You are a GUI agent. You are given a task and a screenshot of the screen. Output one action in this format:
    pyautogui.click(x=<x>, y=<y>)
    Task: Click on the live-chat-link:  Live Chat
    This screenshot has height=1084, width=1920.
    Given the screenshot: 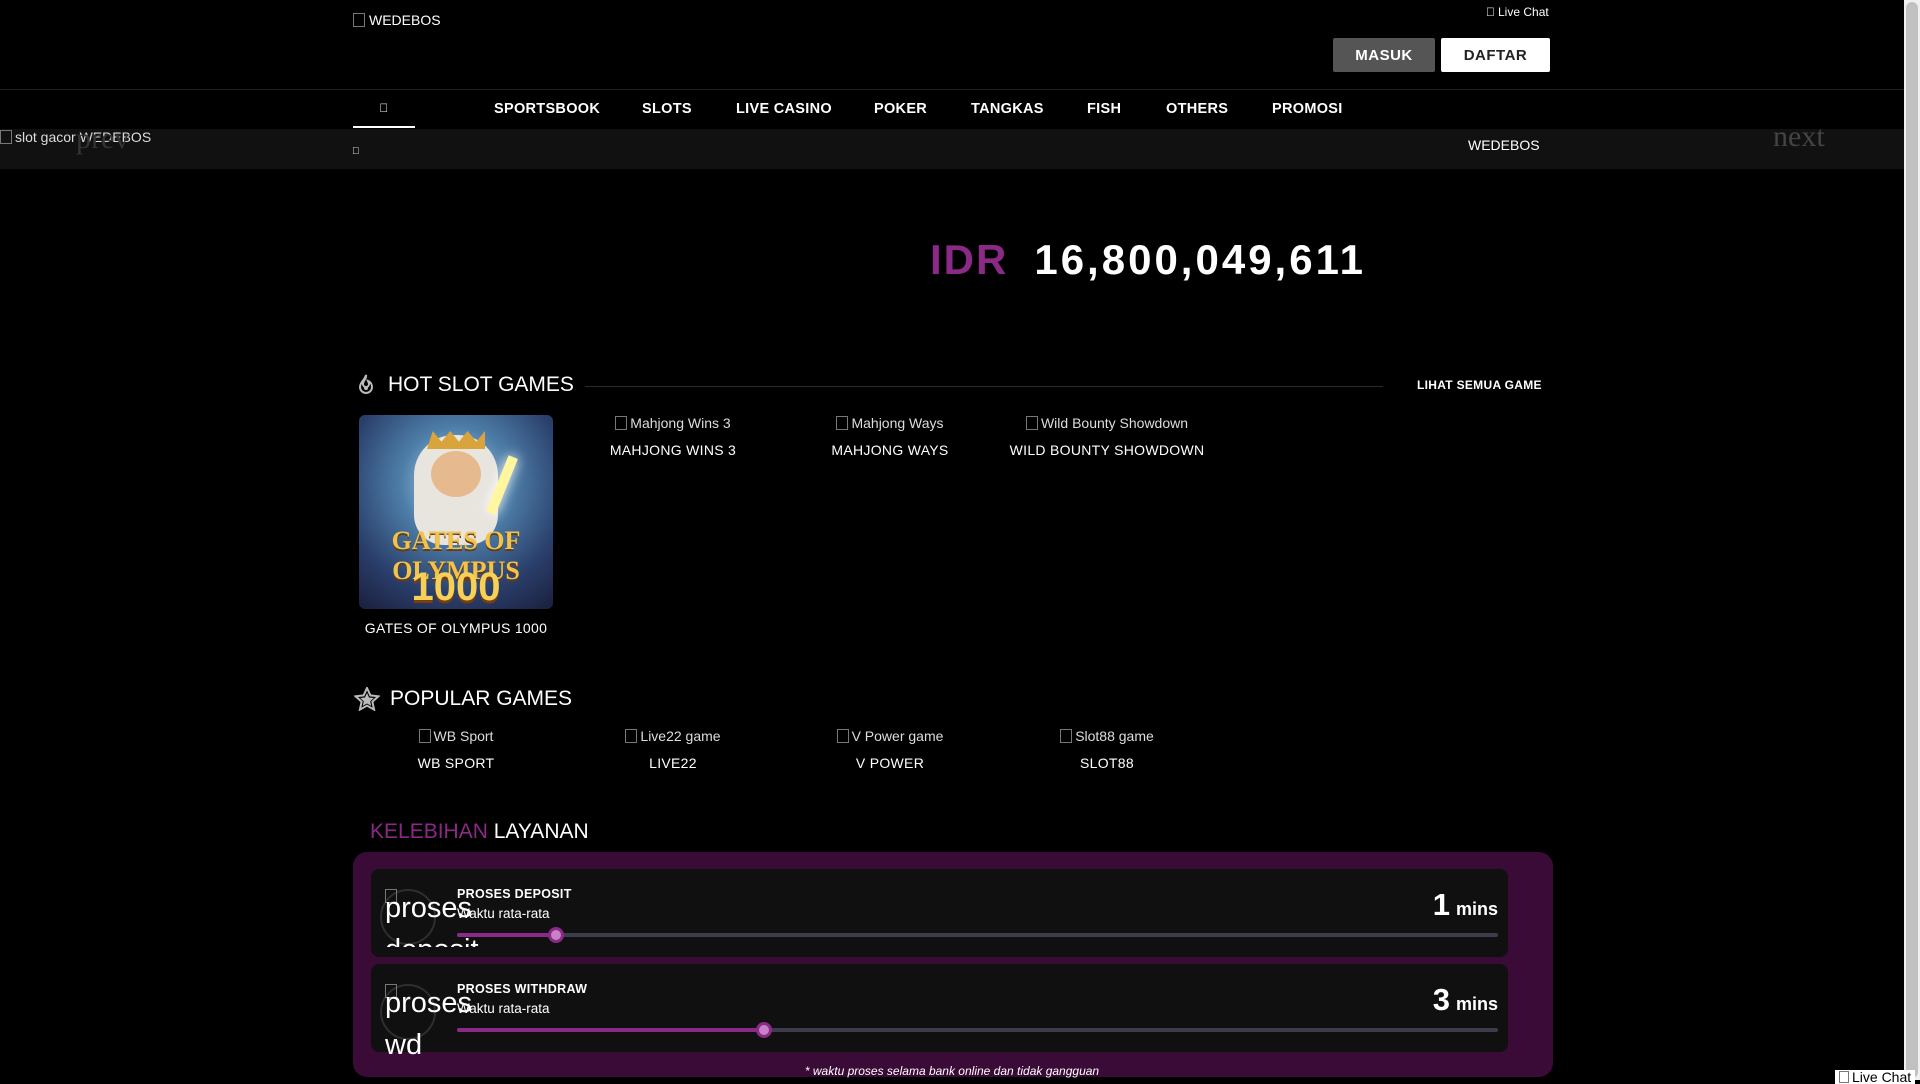 What is the action you would take?
    pyautogui.click(x=1517, y=12)
    